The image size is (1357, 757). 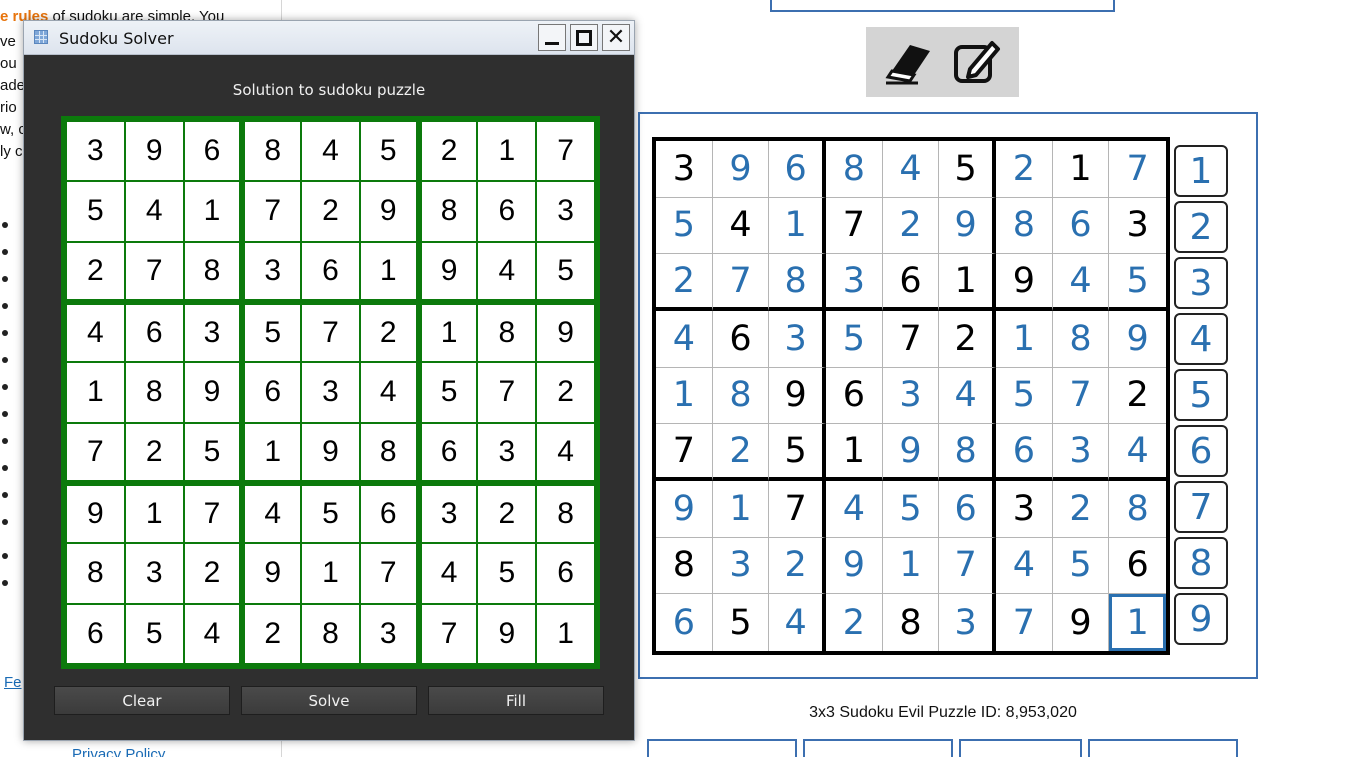 I want to click on numpad-button-8: 8, so click(x=1201, y=563).